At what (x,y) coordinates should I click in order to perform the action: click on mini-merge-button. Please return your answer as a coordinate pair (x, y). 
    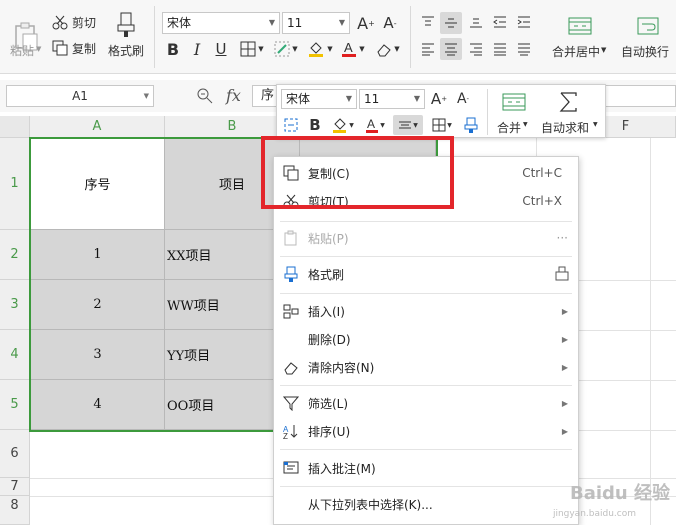
    Looking at the image, I should click on (514, 102).